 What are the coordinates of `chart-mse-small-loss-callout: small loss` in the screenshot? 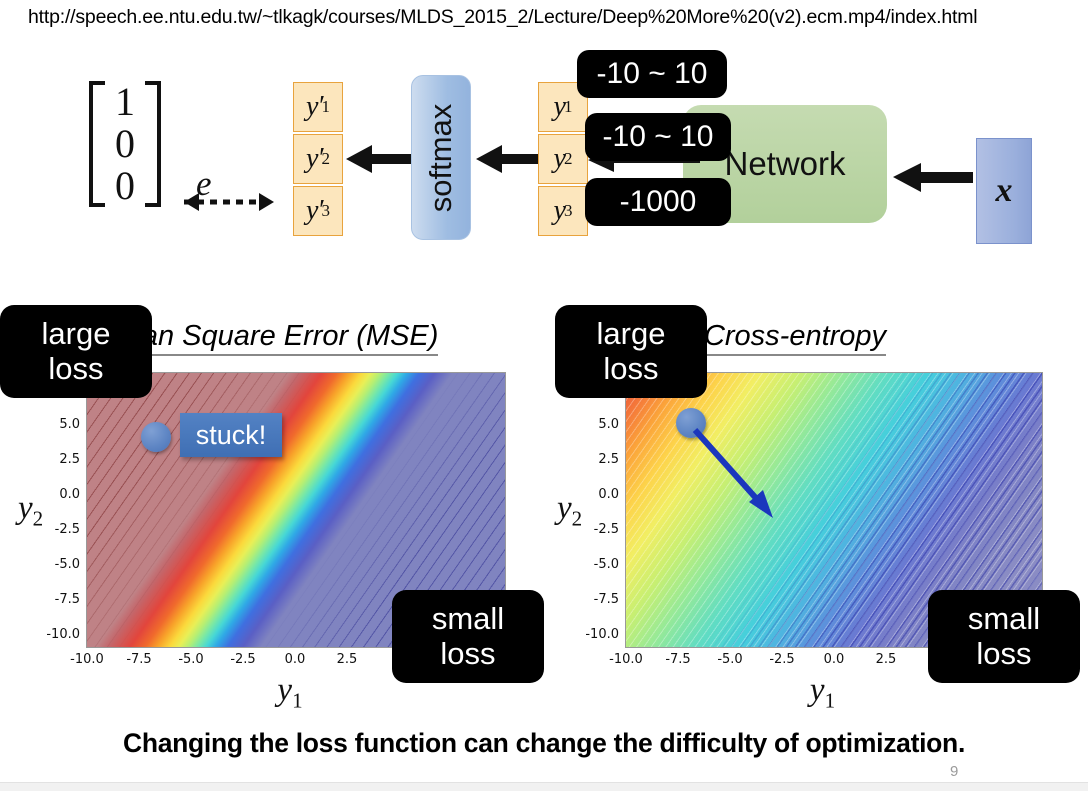 It's located at (468, 636).